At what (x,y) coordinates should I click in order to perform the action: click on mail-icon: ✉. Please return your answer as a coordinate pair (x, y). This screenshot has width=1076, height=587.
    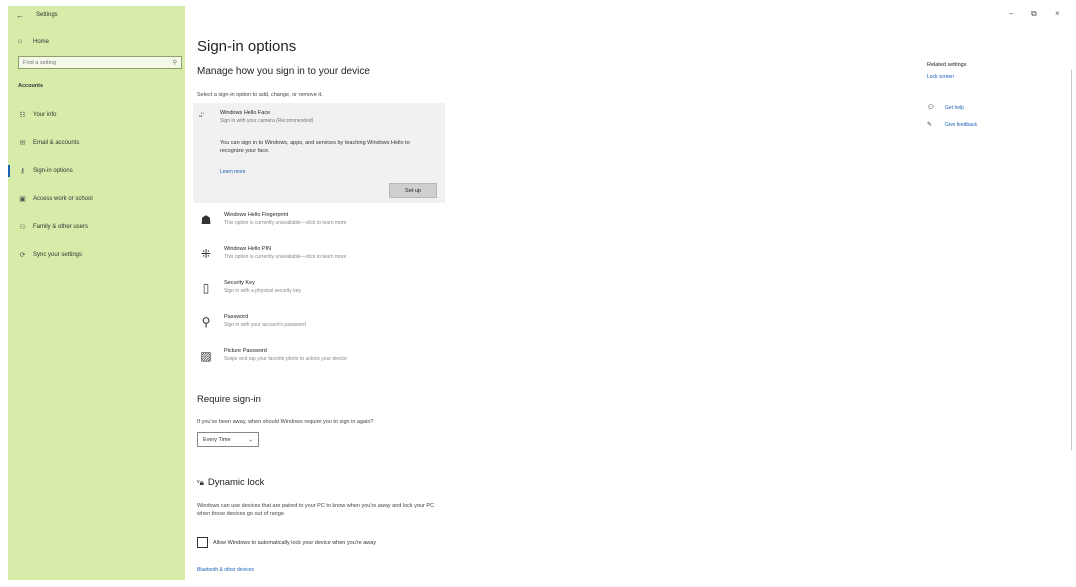
    Looking at the image, I should click on (22, 143).